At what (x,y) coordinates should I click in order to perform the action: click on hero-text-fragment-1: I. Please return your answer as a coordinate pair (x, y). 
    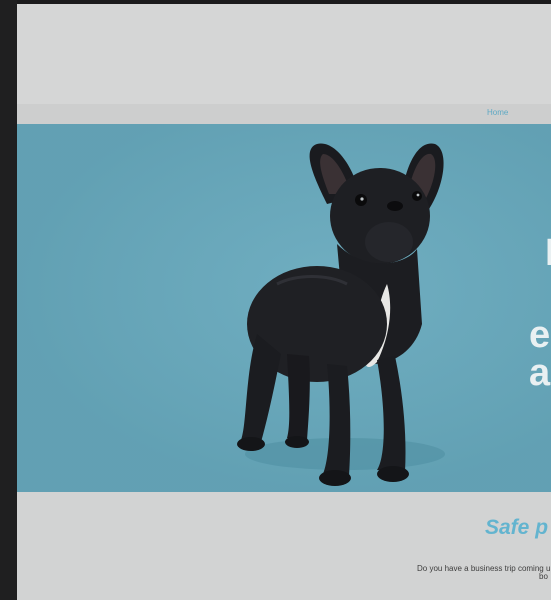
    Looking at the image, I should click on (548, 253).